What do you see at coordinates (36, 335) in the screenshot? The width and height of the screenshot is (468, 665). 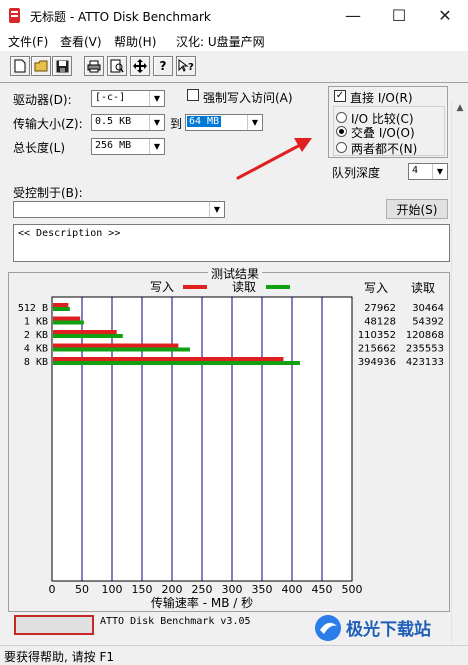 I see `category-label: 2 KB` at bounding box center [36, 335].